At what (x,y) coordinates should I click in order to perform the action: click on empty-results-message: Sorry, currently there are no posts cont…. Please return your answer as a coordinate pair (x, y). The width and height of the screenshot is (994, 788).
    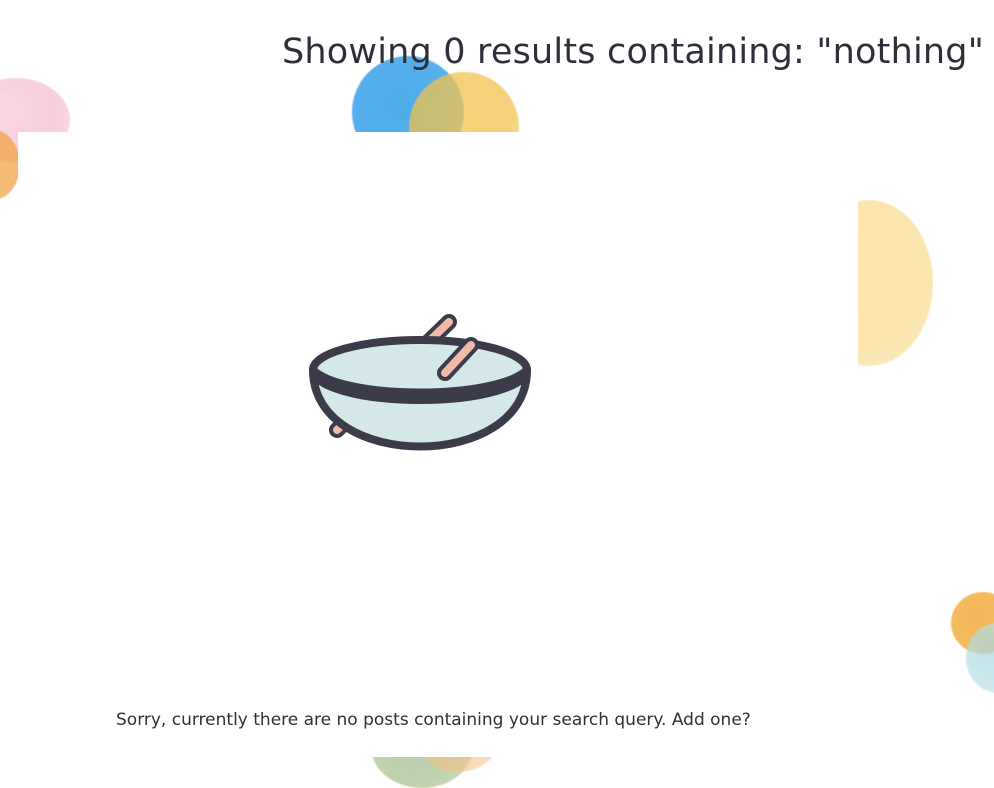
    Looking at the image, I should click on (433, 720).